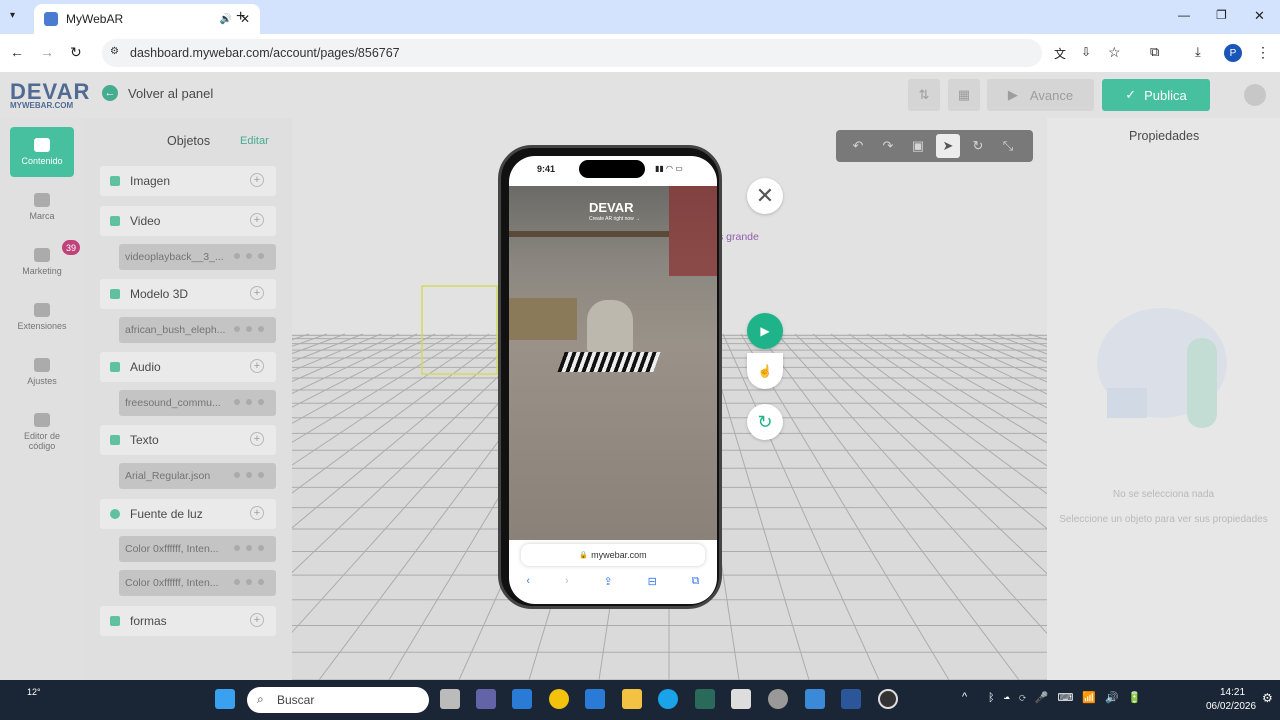 Image resolution: width=1280 pixels, height=720 pixels. What do you see at coordinates (225, 699) in the screenshot?
I see `windows-start-icon` at bounding box center [225, 699].